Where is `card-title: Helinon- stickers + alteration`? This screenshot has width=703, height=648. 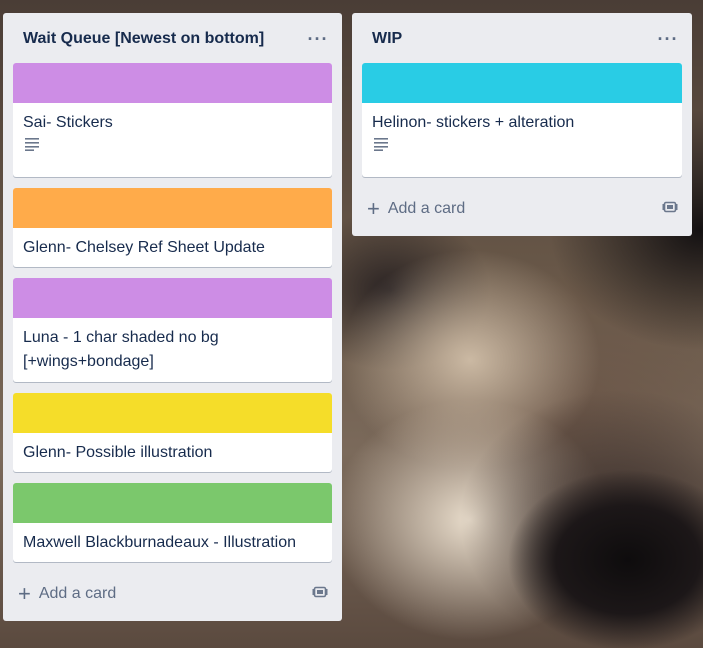 card-title: Helinon- stickers + alteration is located at coordinates (473, 122).